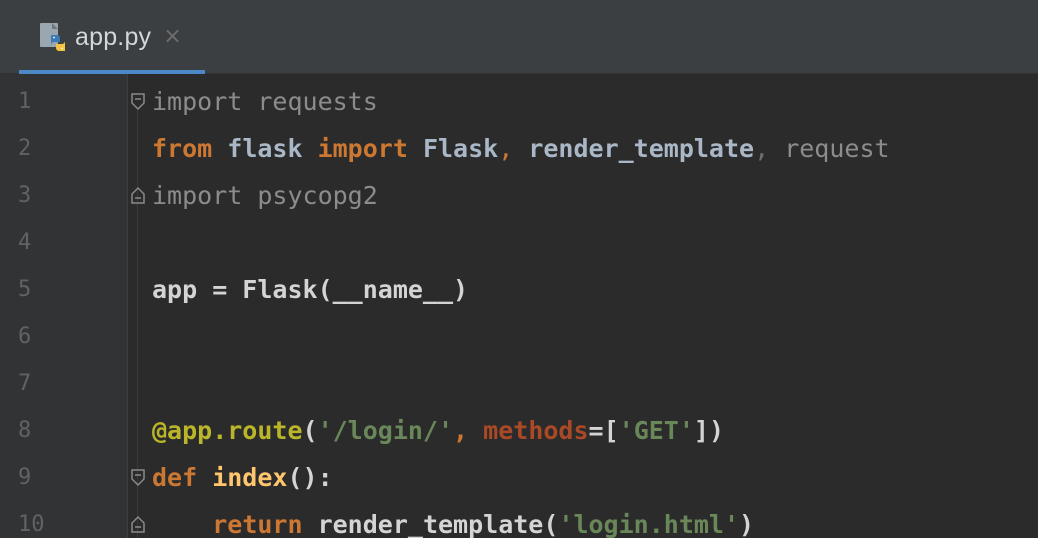 This screenshot has width=1038, height=538. I want to click on code-line-8: @app.route('/login/', methods=['GET']), so click(438, 430).